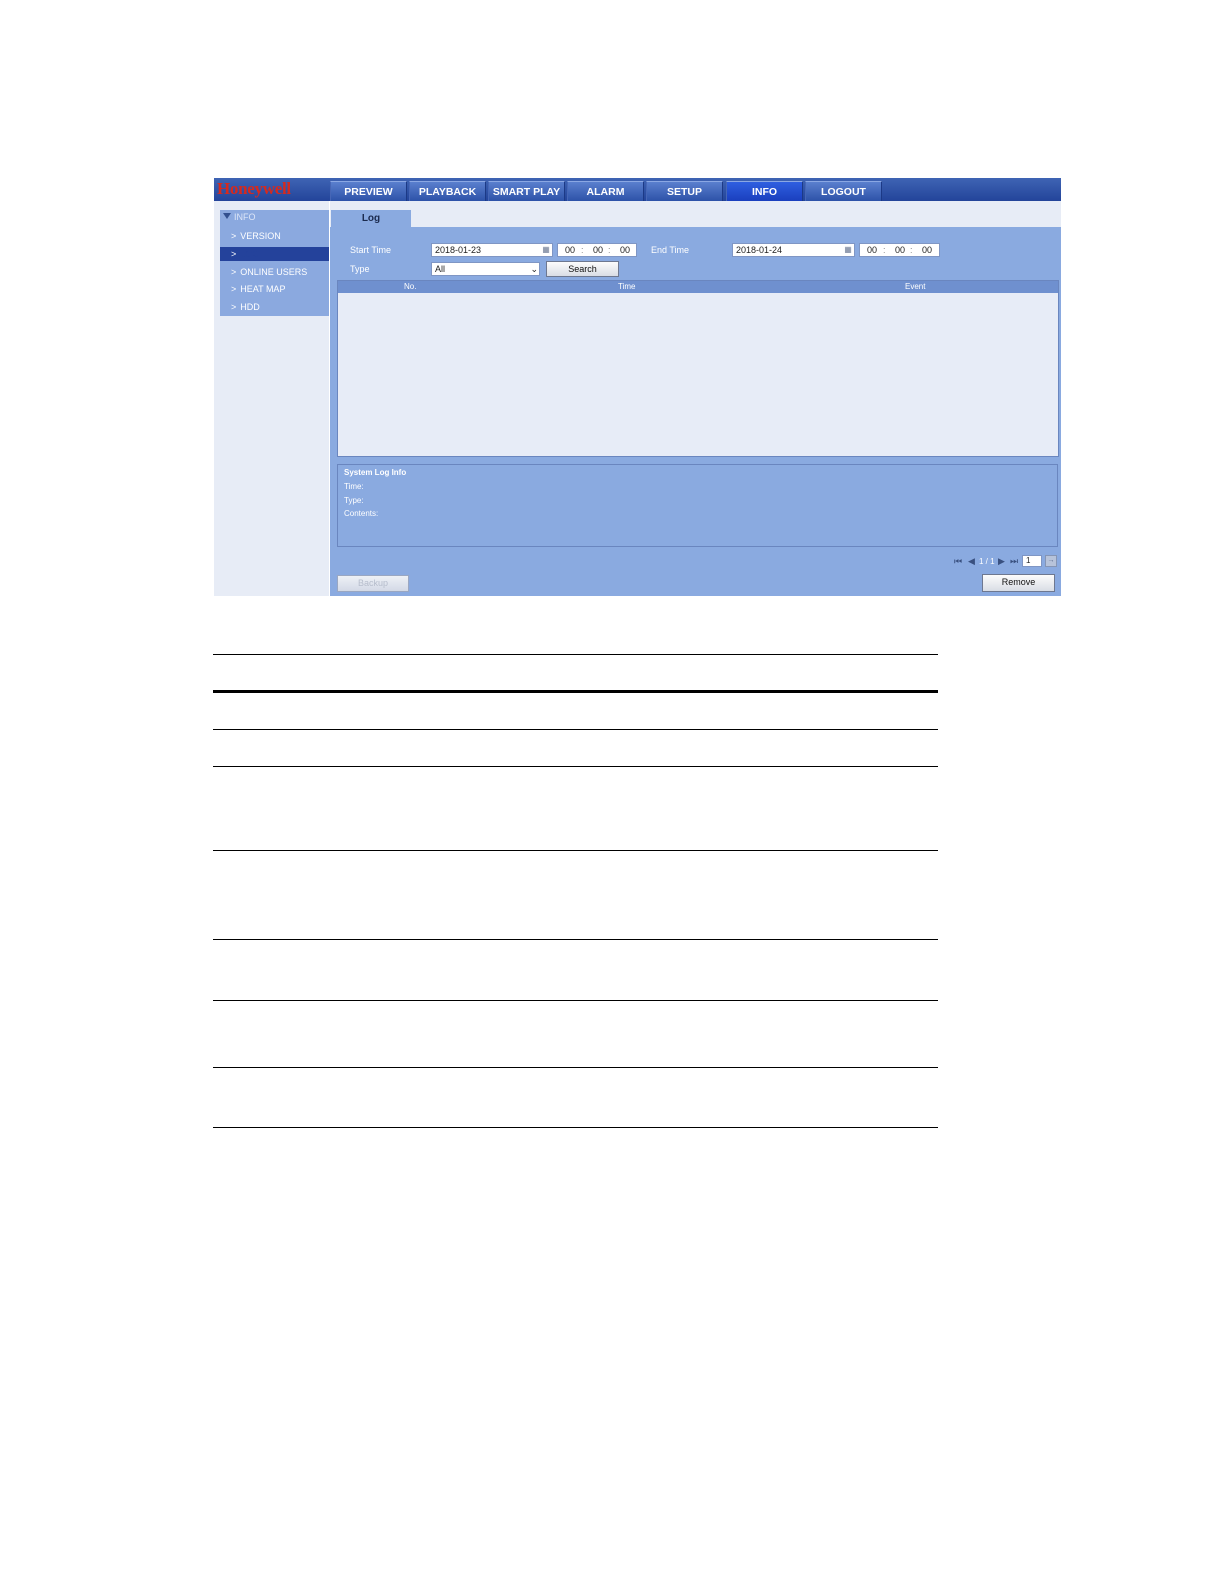  I want to click on table-header: No. Time Event, so click(698, 287).